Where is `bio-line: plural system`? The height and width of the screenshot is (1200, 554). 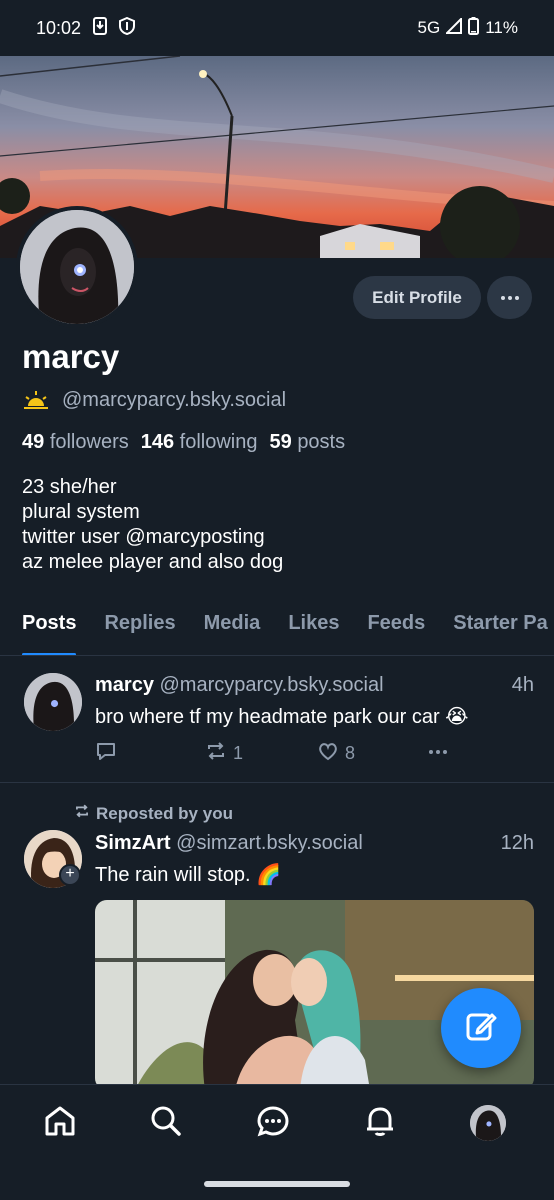 bio-line: plural system is located at coordinates (81, 512).